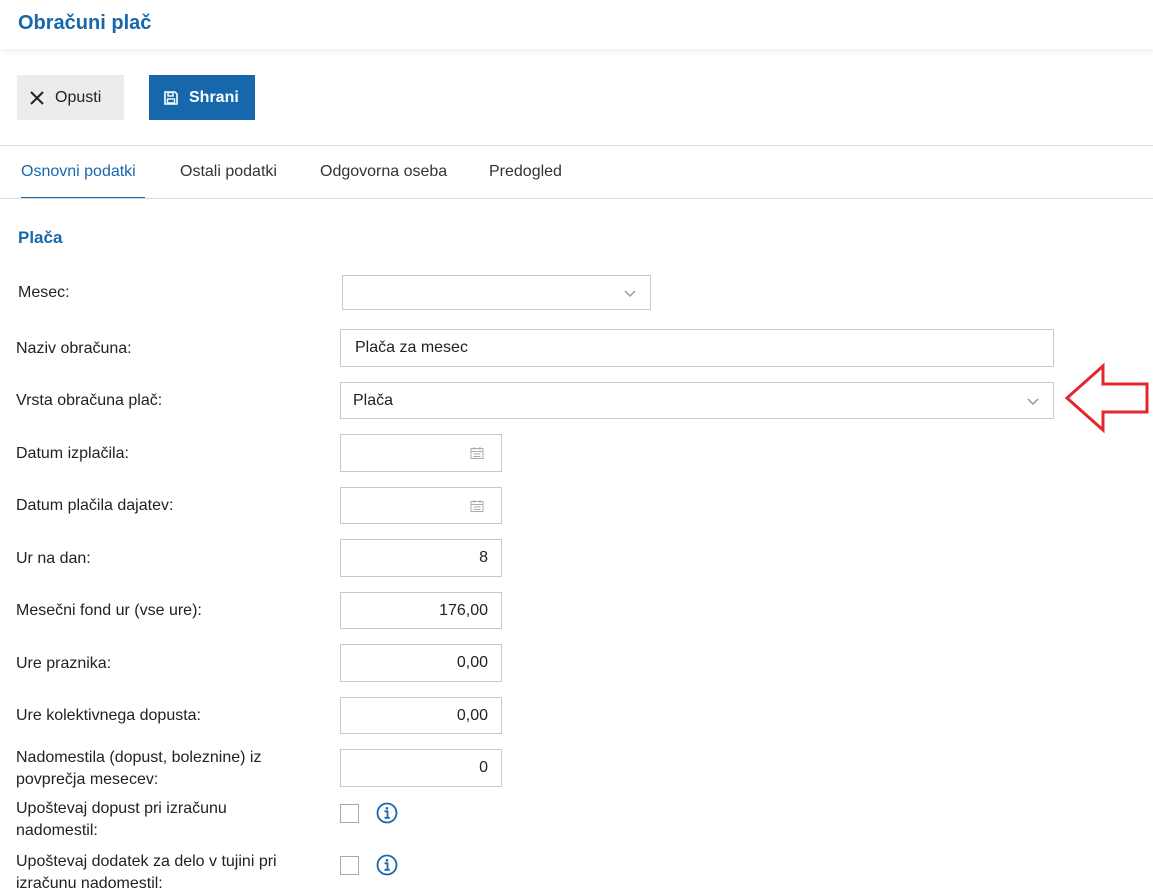 The height and width of the screenshot is (895, 1153). I want to click on vrsta-select: Plača, so click(697, 400).